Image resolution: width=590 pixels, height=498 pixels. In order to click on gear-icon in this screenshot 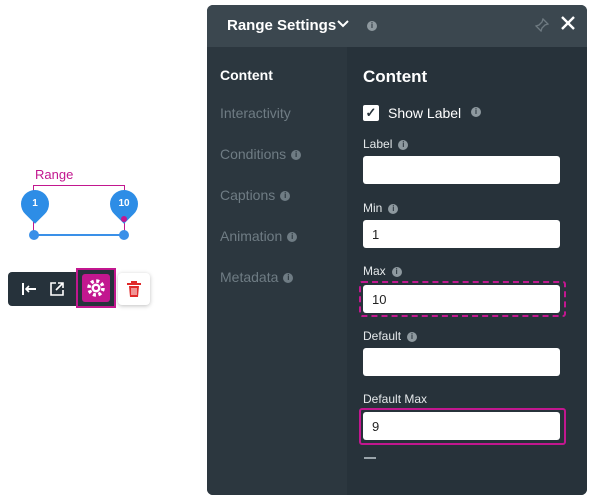, I will do `click(96, 288)`.